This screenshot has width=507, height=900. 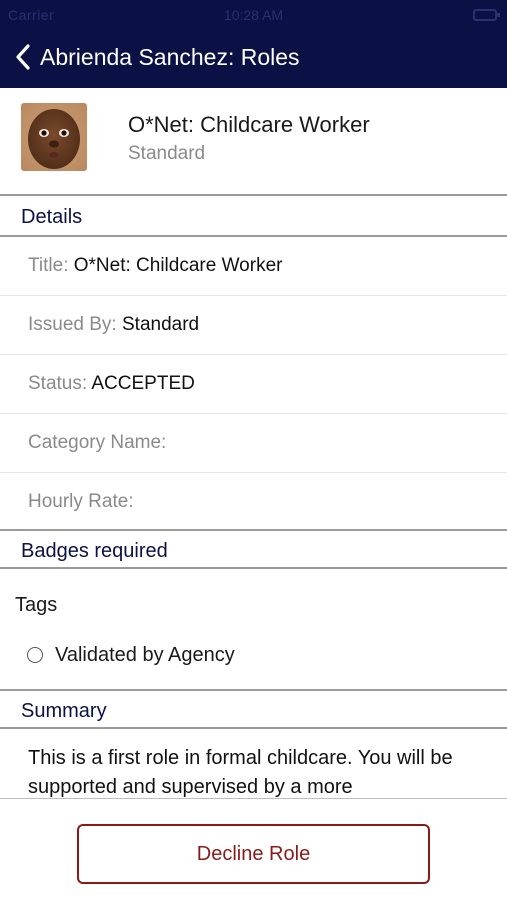 I want to click on detail-row-issued-by: Issued By: Standard, so click(x=253, y=325).